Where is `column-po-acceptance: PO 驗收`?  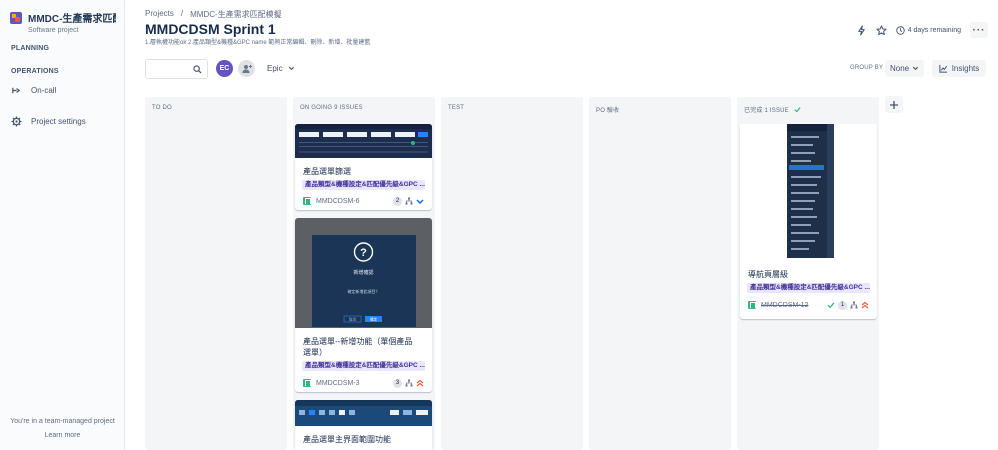
column-po-acceptance: PO 驗收 is located at coordinates (660, 273).